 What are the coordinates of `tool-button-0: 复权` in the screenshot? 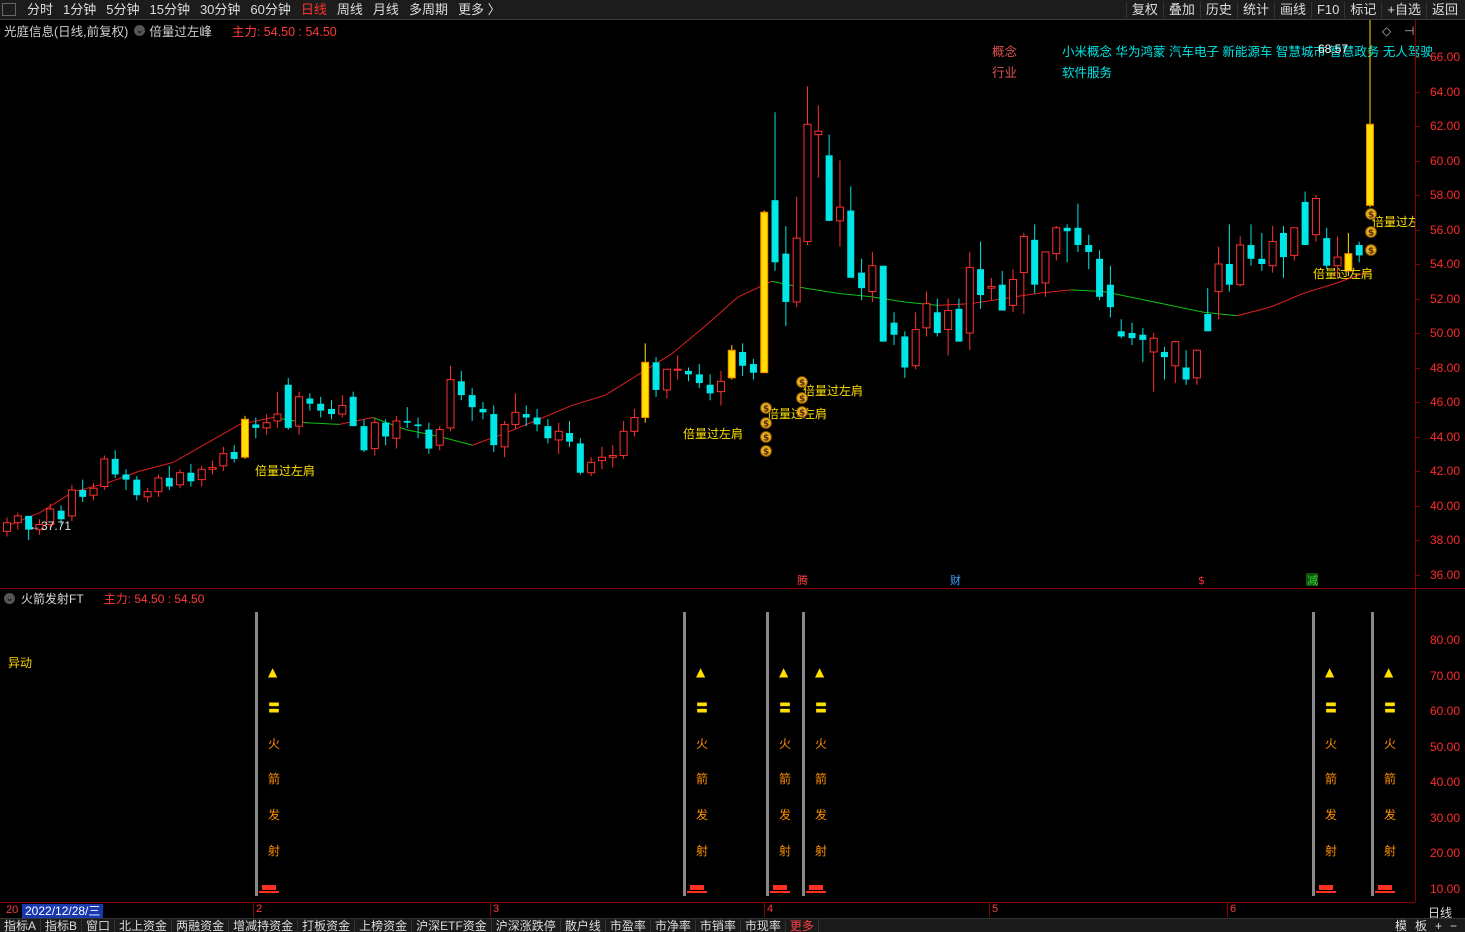 It's located at (1144, 10).